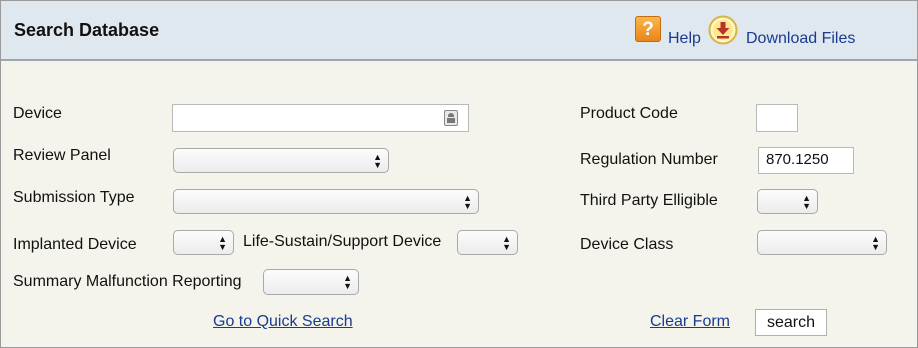 This screenshot has width=918, height=348. What do you see at coordinates (203, 242) in the screenshot?
I see `implanted-device-select: ▲ ▼` at bounding box center [203, 242].